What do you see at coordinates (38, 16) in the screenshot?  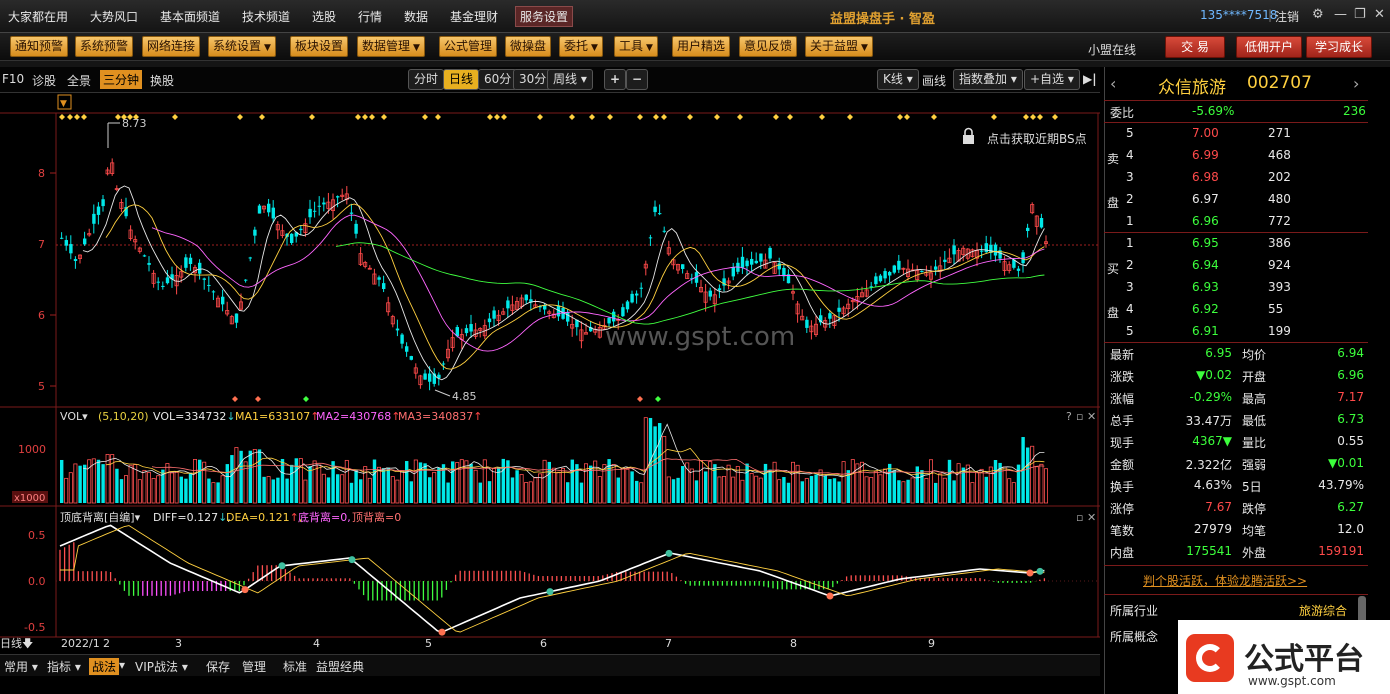 I see `menu-item-popular: 大家都在用` at bounding box center [38, 16].